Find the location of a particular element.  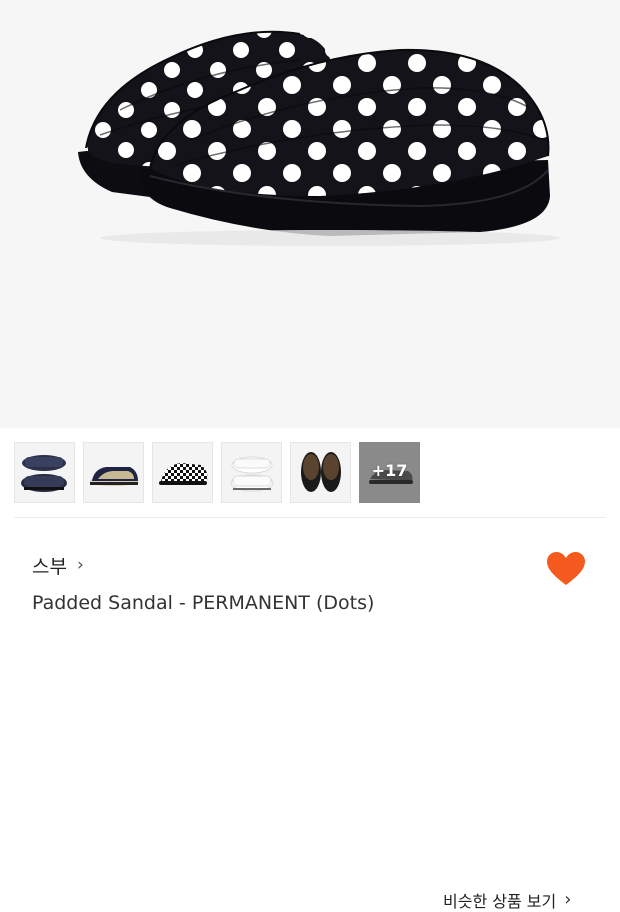

view-similar-products-link: 비슷한 상품 보기 › is located at coordinates (507, 900).